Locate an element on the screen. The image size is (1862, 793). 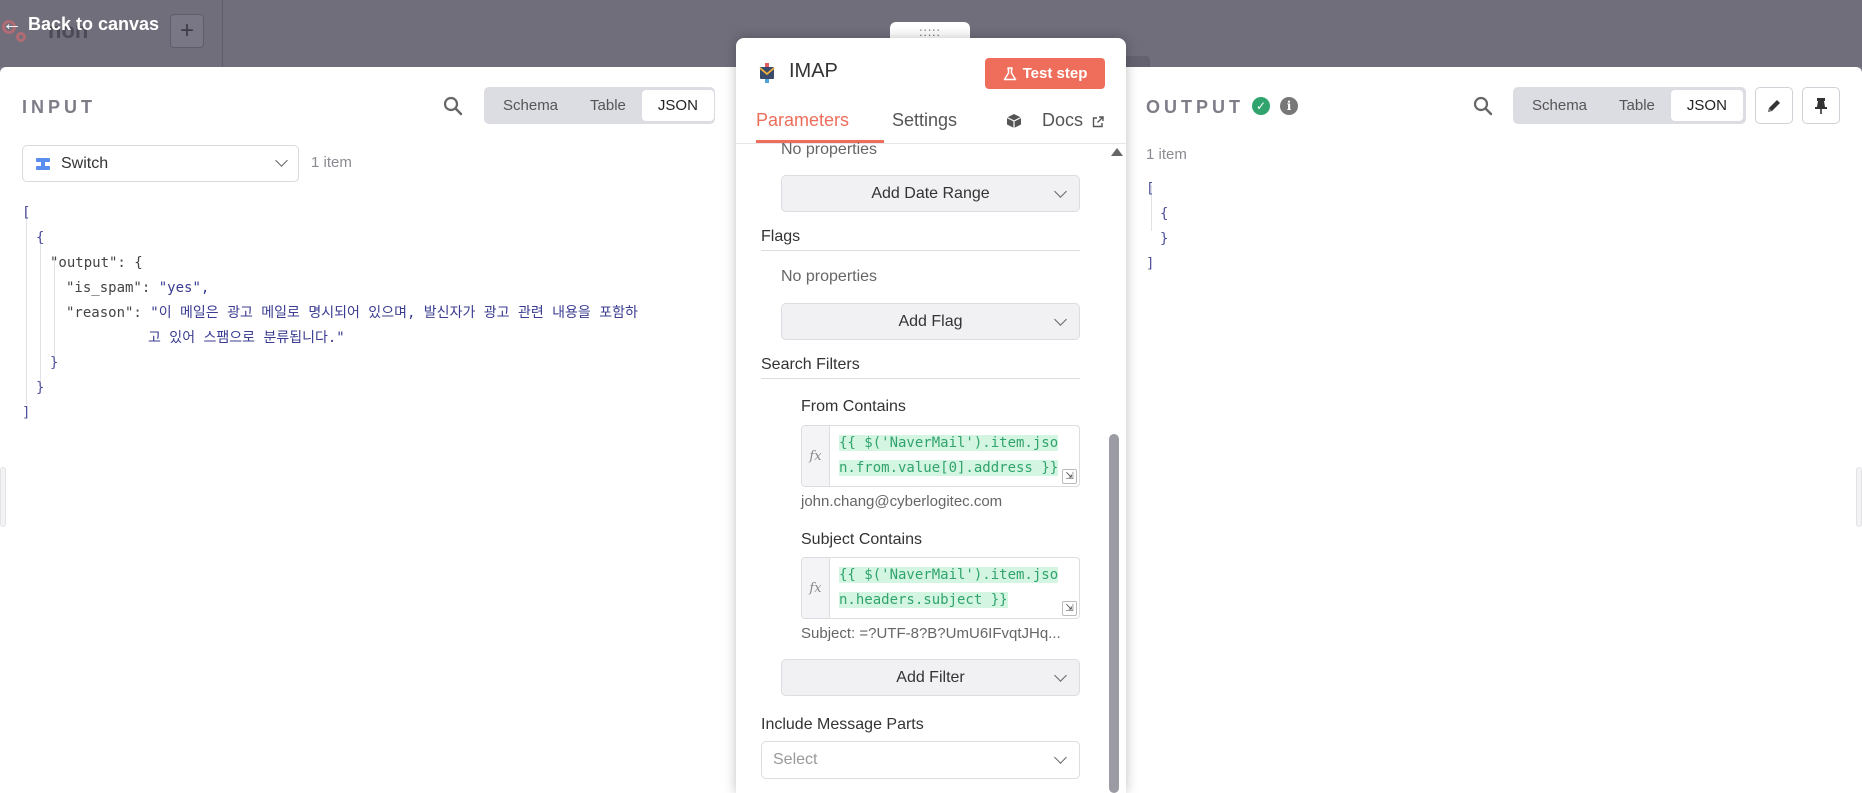
switch-node-icon is located at coordinates (43, 163).